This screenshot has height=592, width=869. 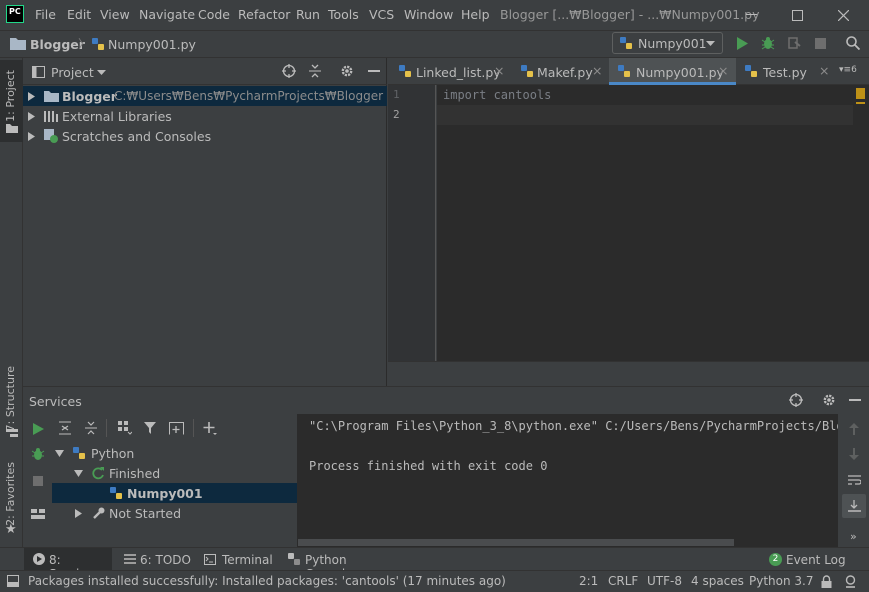 What do you see at coordinates (623, 581) in the screenshot?
I see `line-separator: CRLF` at bounding box center [623, 581].